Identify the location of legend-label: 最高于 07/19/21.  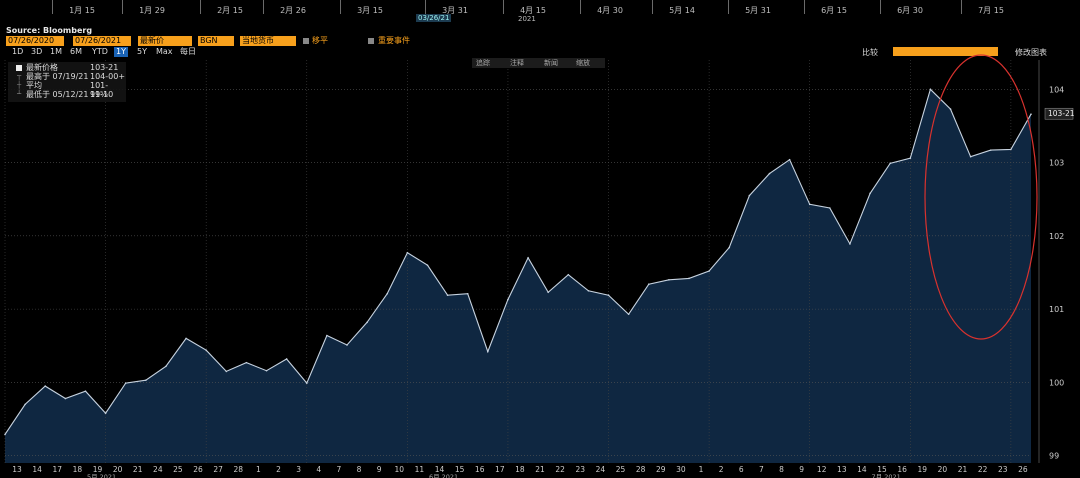
(57, 76).